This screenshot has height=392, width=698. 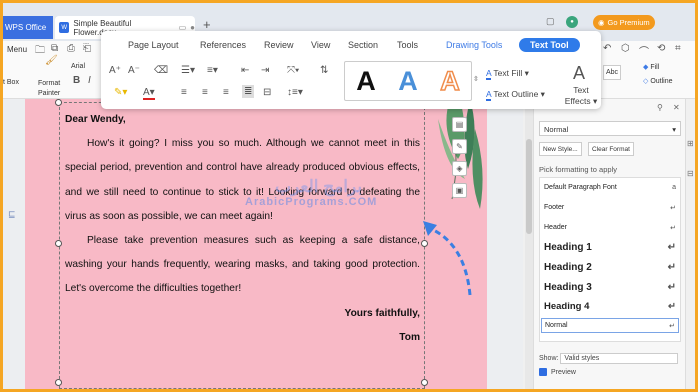 I want to click on avatar: ●, so click(x=572, y=22).